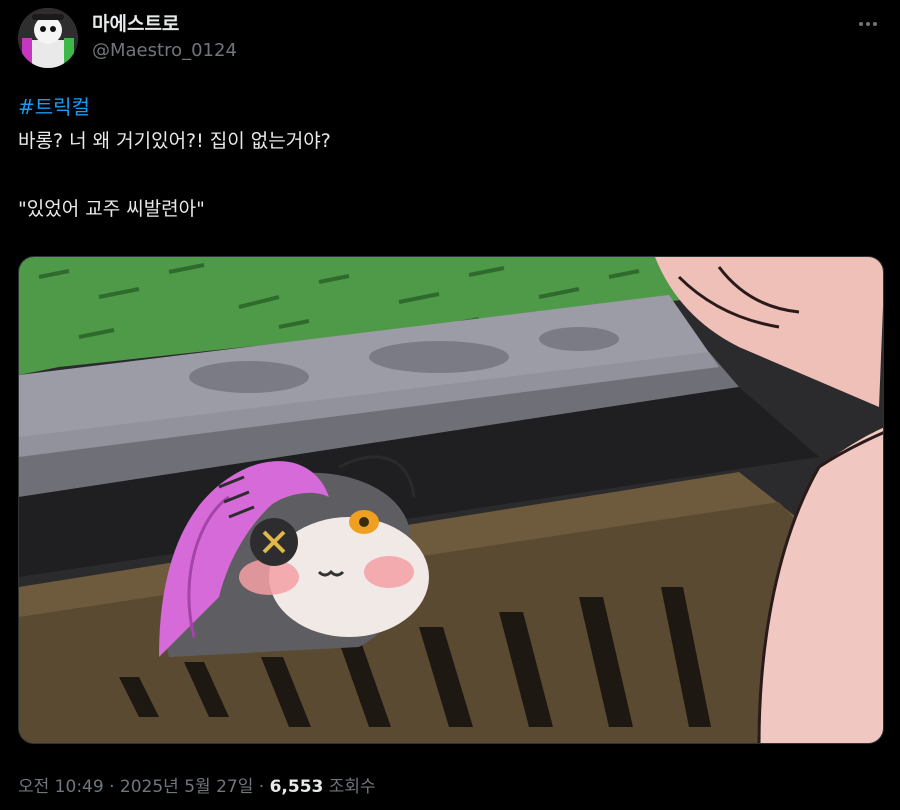 This screenshot has height=810, width=900. I want to click on tweet-line-1: 바롱? 너 왜 거기있어?! 집이 없는거야?, so click(174, 141).